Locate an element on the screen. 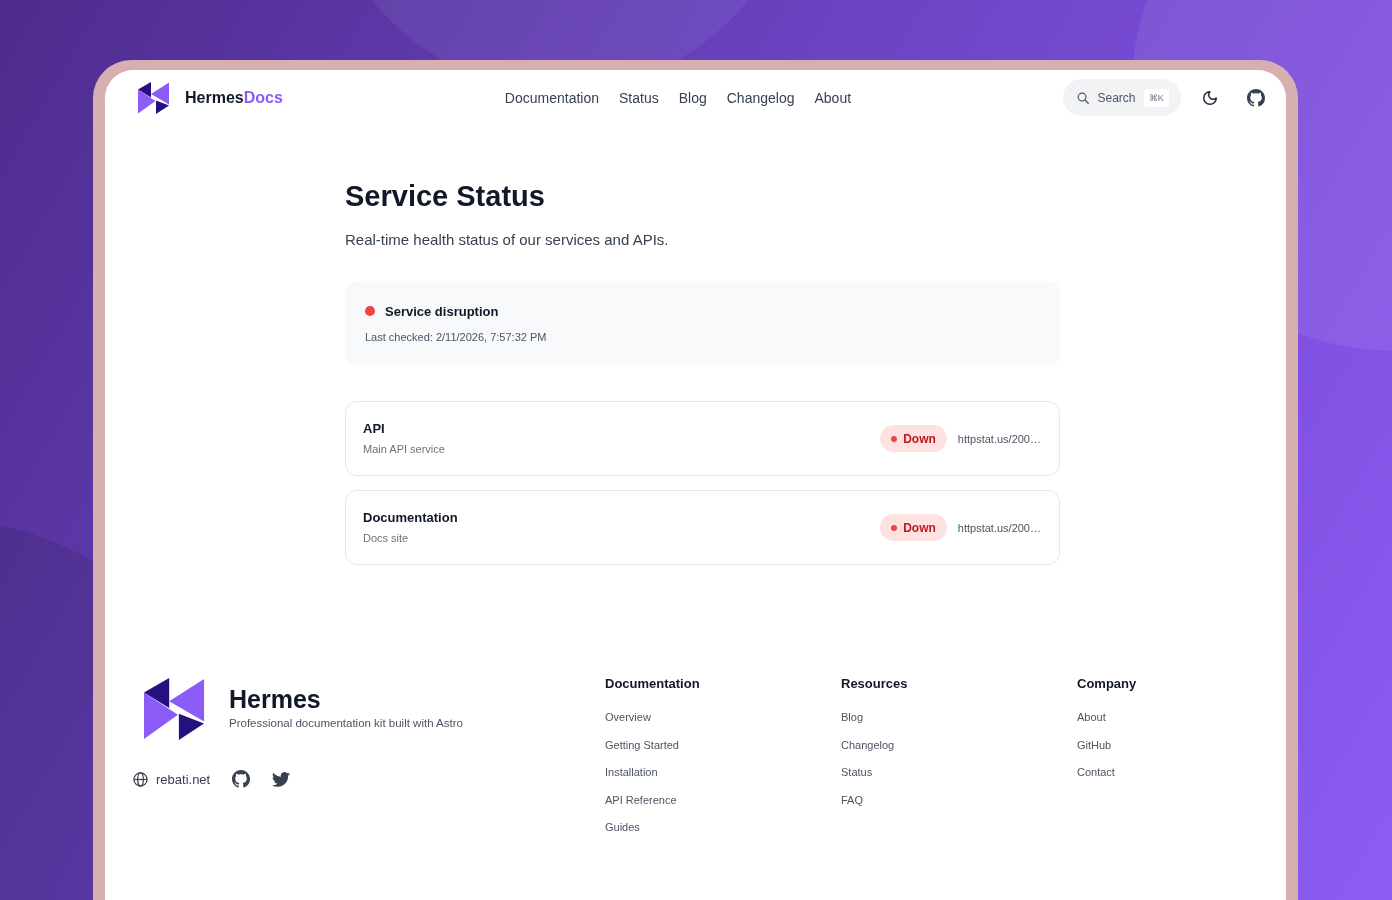  nav-link: About is located at coordinates (833, 97).